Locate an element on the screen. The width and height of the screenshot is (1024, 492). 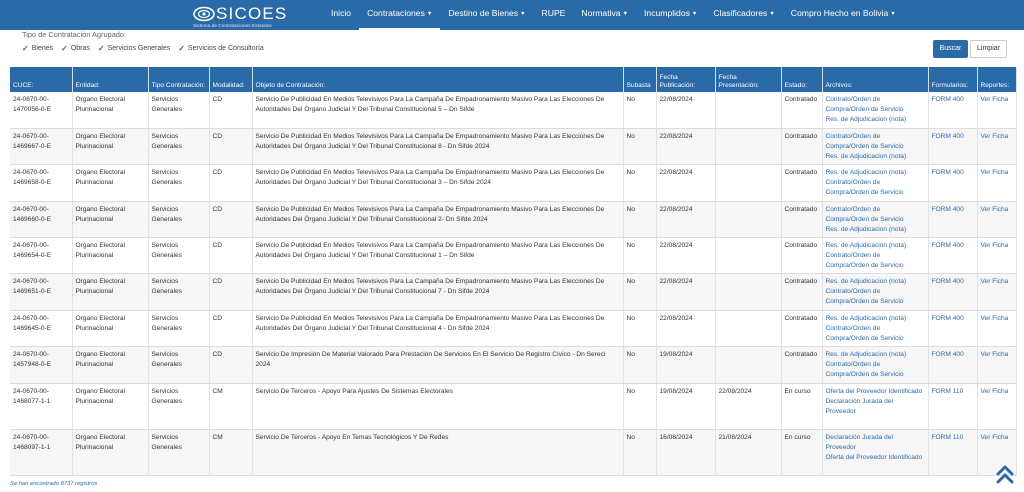
column-header-subasta: Subasta is located at coordinates (640, 79).